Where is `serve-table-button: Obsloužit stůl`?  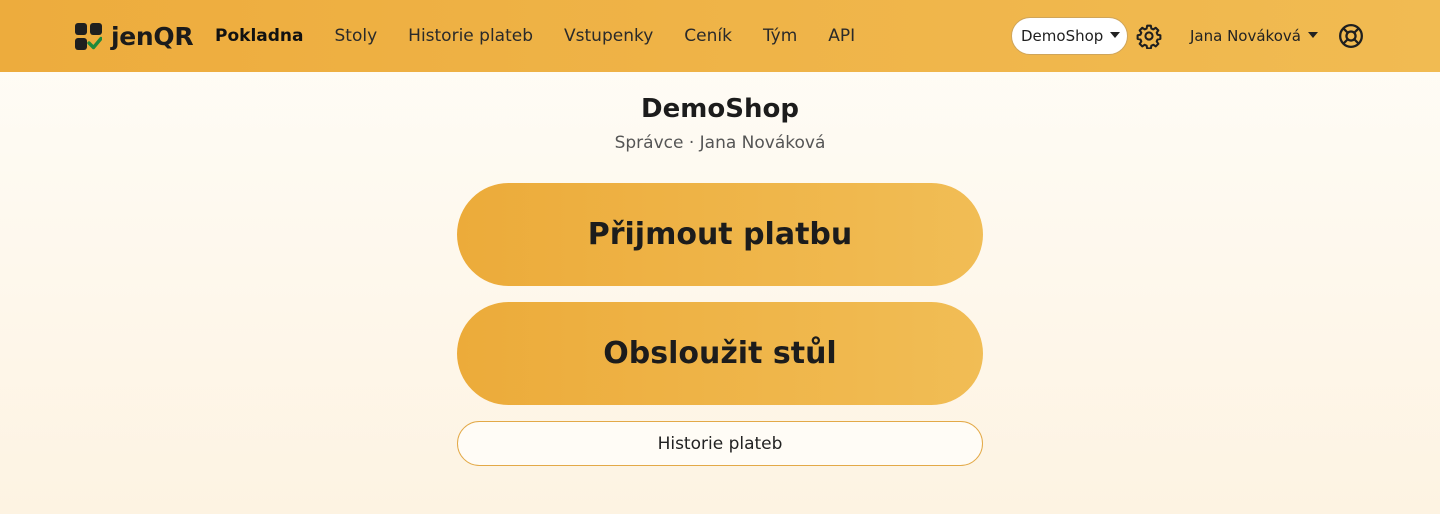
serve-table-button: Obsloužit stůl is located at coordinates (720, 353).